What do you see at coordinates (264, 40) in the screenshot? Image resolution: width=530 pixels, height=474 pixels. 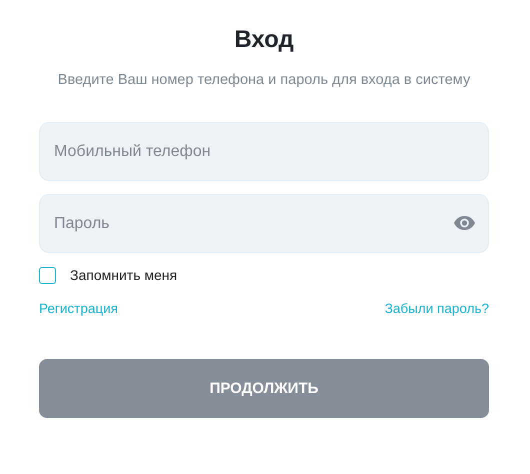 I see `page-title: Вход` at bounding box center [264, 40].